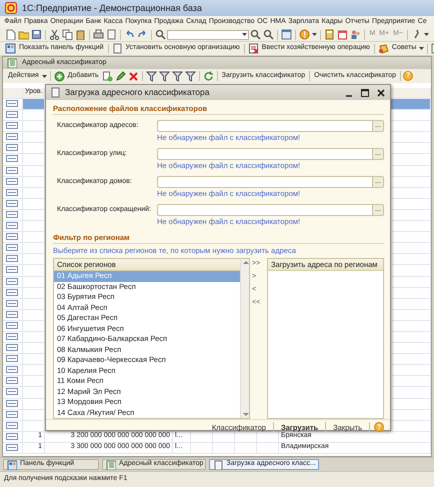  What do you see at coordinates (208, 35) in the screenshot?
I see `search-combo-field` at bounding box center [208, 35].